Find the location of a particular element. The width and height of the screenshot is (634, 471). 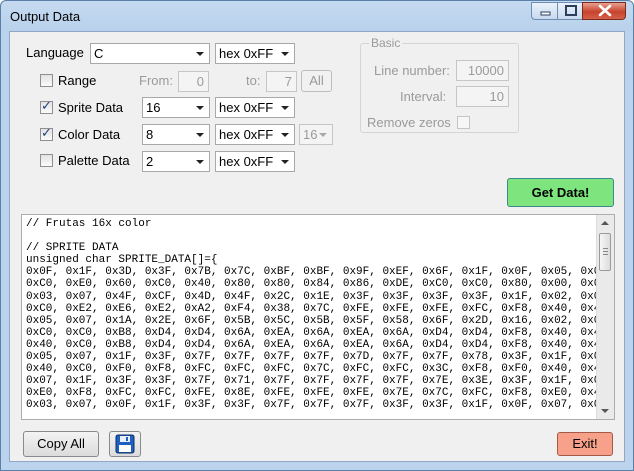

sprite-data-label: Sprite Data is located at coordinates (91, 107).